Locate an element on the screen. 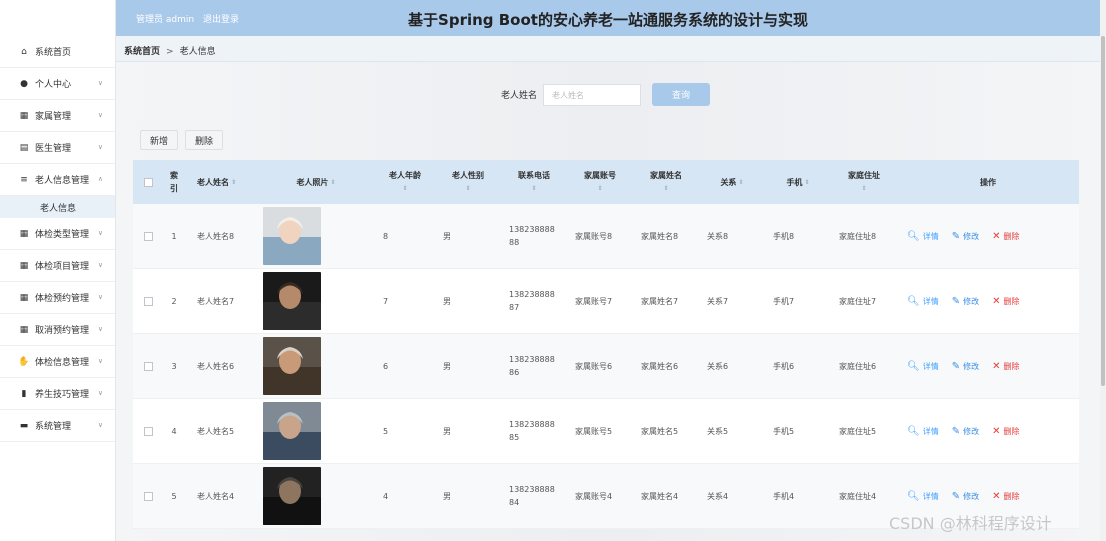  col-family-account: 家属账号 ⇕ is located at coordinates (600, 182).